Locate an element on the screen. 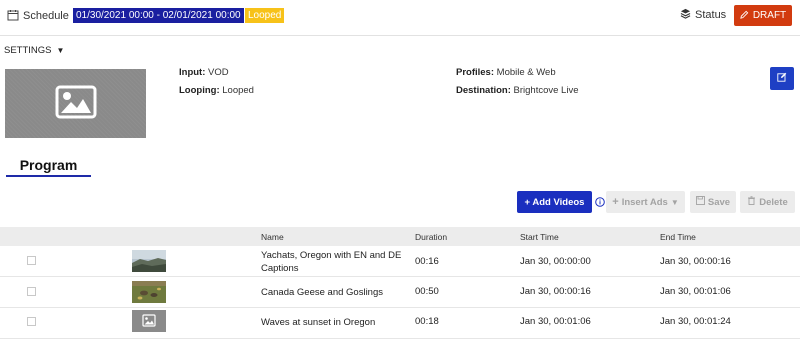  save-button: Save is located at coordinates (713, 202).